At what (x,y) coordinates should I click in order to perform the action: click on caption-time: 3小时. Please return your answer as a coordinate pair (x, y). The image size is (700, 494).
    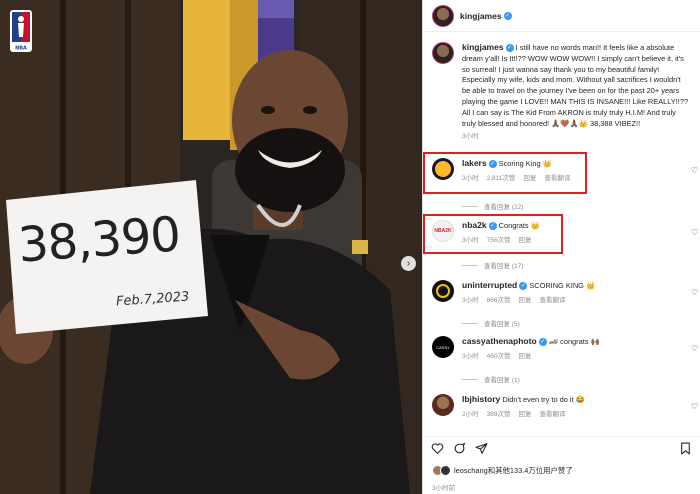
    Looking at the image, I should click on (470, 137).